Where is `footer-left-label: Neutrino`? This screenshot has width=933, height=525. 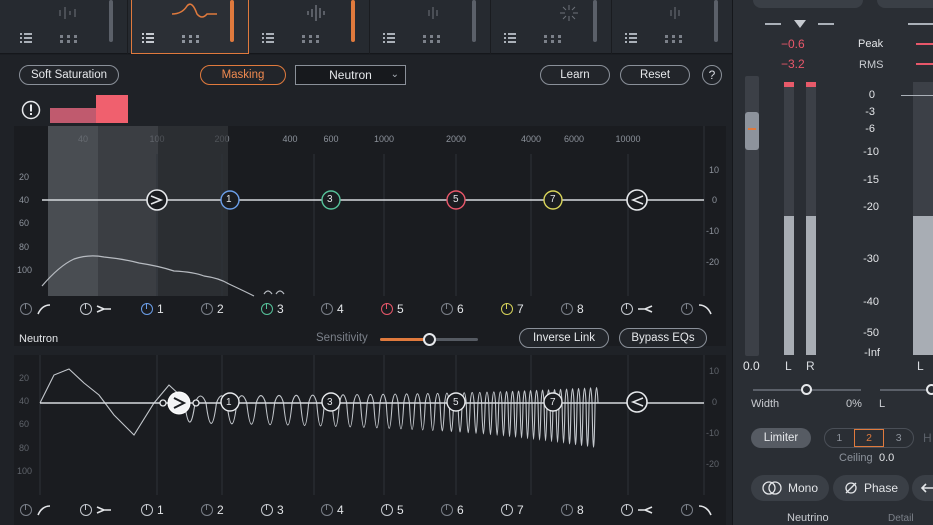 footer-left-label: Neutrino is located at coordinates (808, 518).